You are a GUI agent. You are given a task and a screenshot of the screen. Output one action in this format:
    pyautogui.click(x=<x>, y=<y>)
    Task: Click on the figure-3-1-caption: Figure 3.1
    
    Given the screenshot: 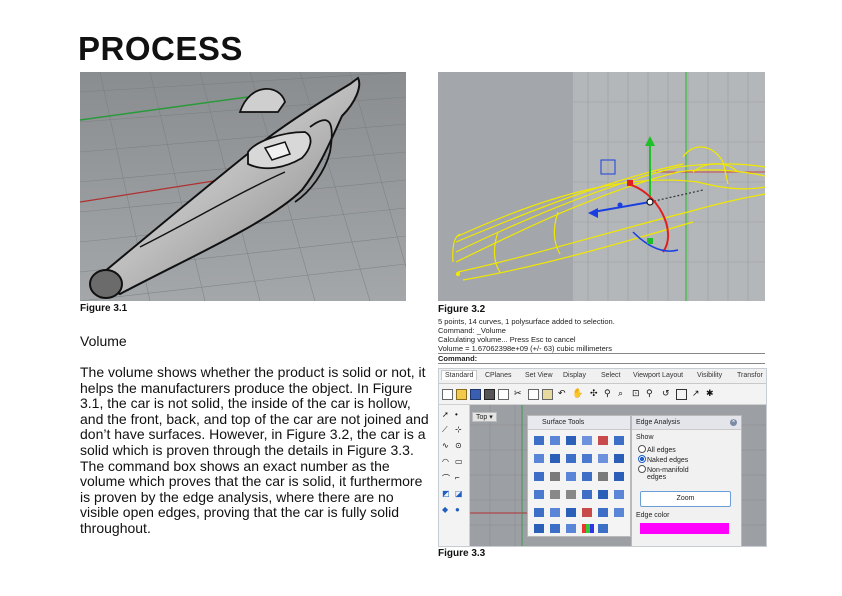 What is the action you would take?
    pyautogui.click(x=104, y=308)
    